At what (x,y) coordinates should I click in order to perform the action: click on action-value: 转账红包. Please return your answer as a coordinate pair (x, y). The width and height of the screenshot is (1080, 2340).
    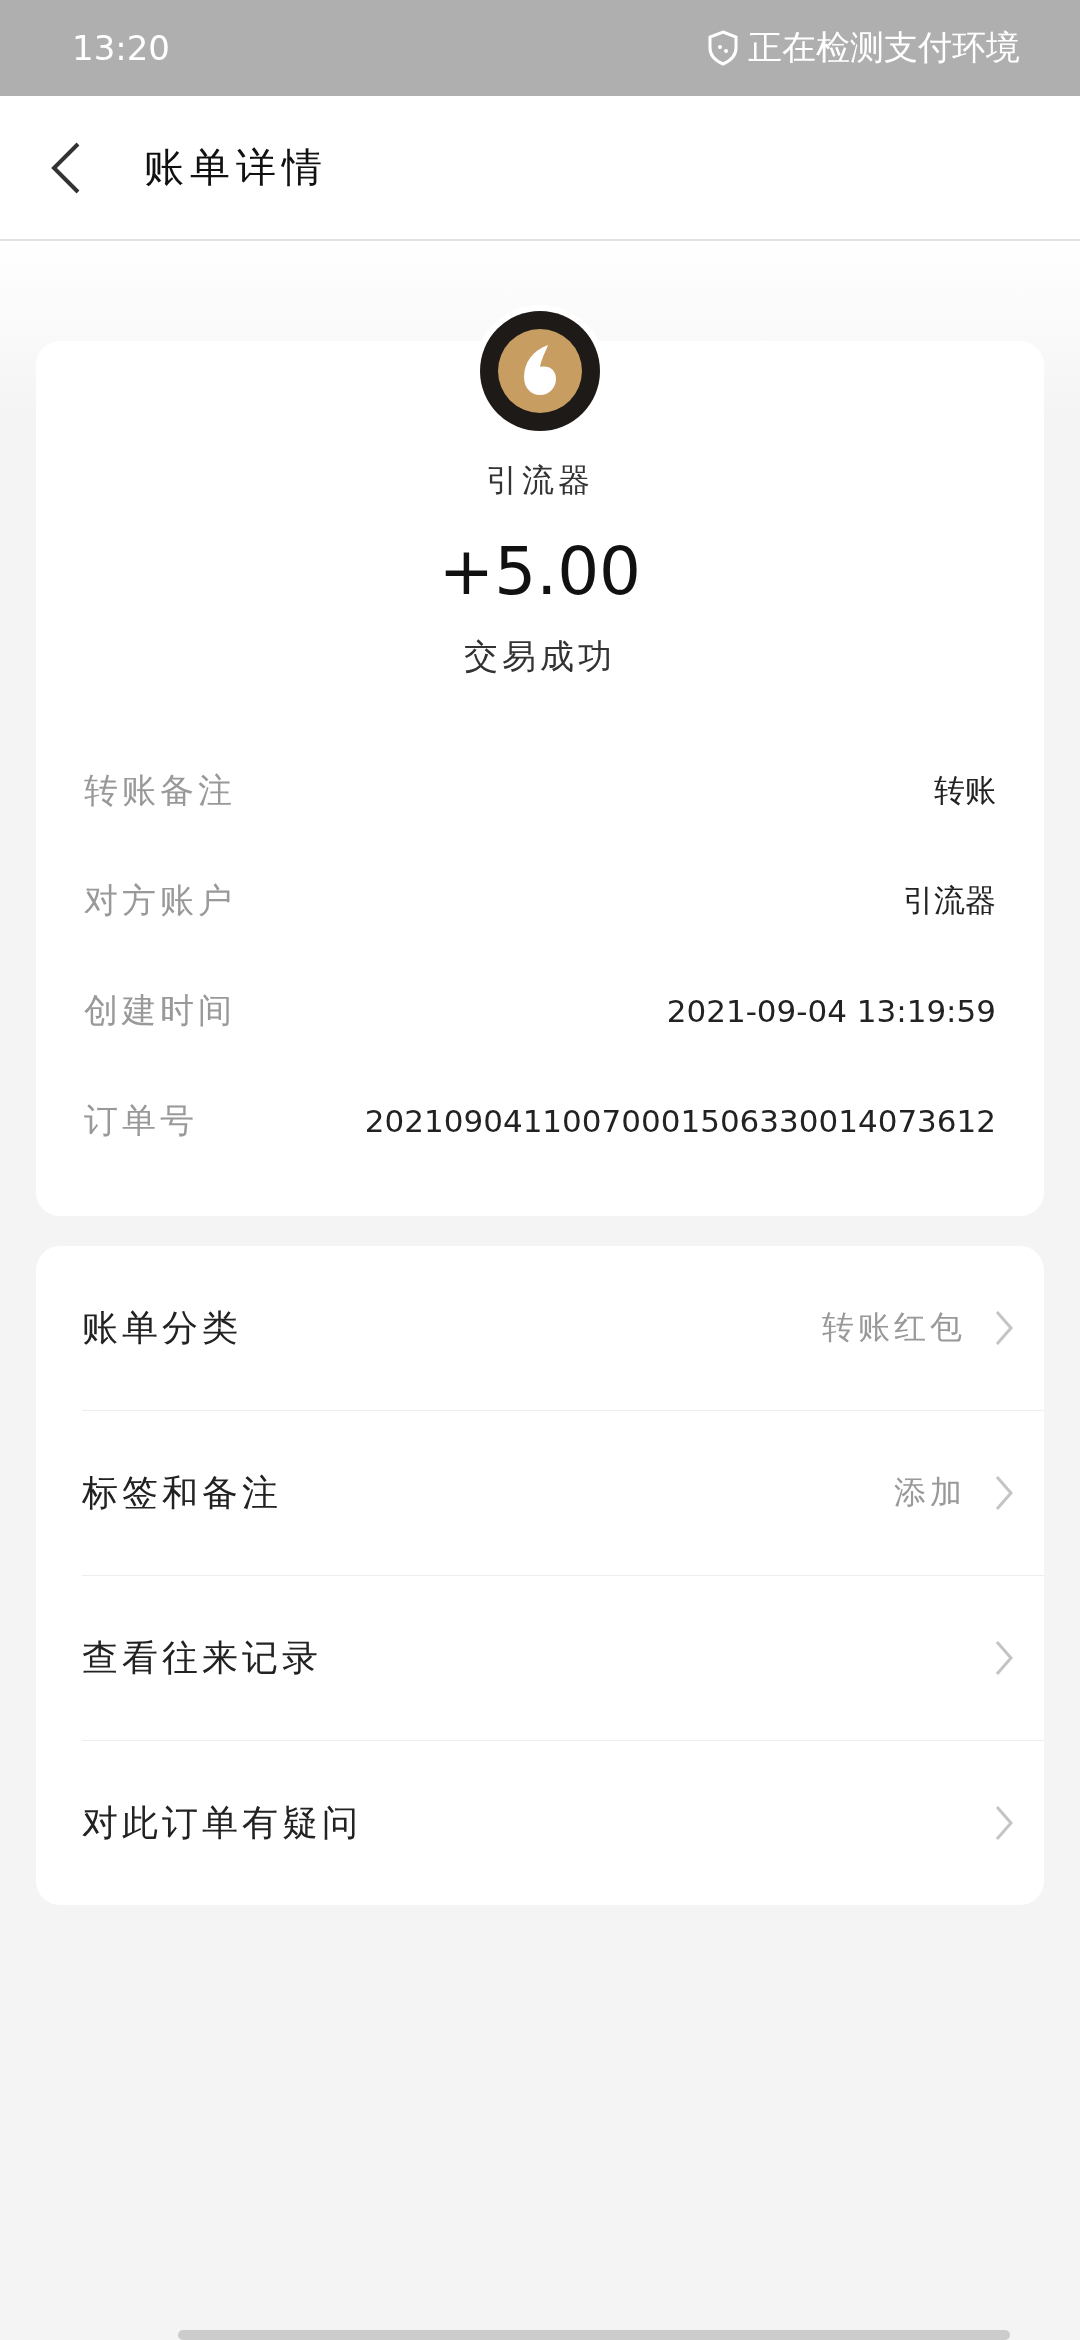
    Looking at the image, I should click on (894, 1327).